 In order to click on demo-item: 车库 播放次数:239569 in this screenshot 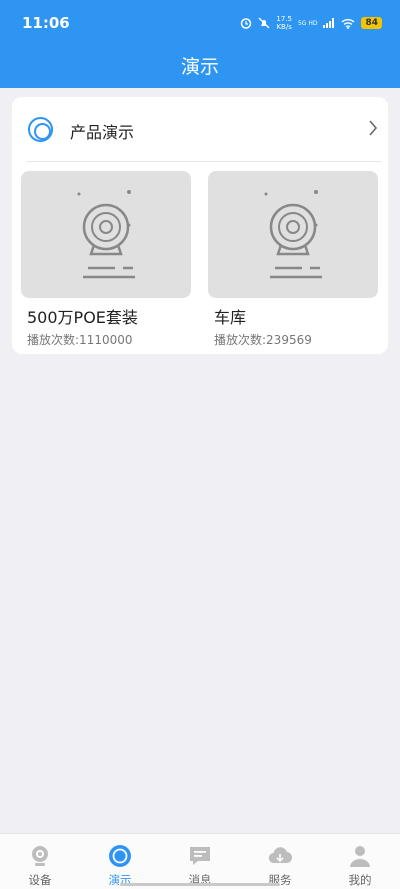, I will do `click(293, 259)`.